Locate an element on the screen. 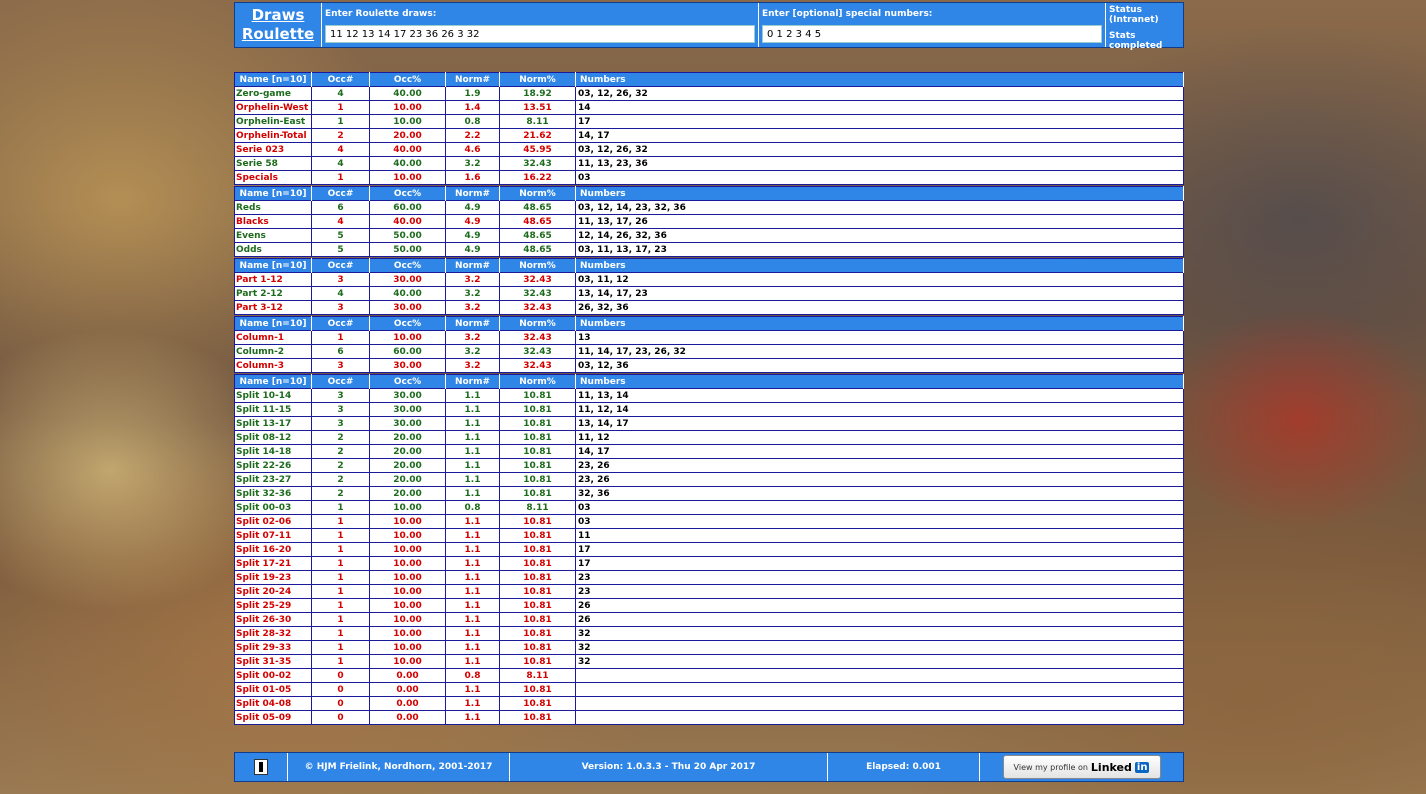  cell-name: Split 28-32 is located at coordinates (273, 633).